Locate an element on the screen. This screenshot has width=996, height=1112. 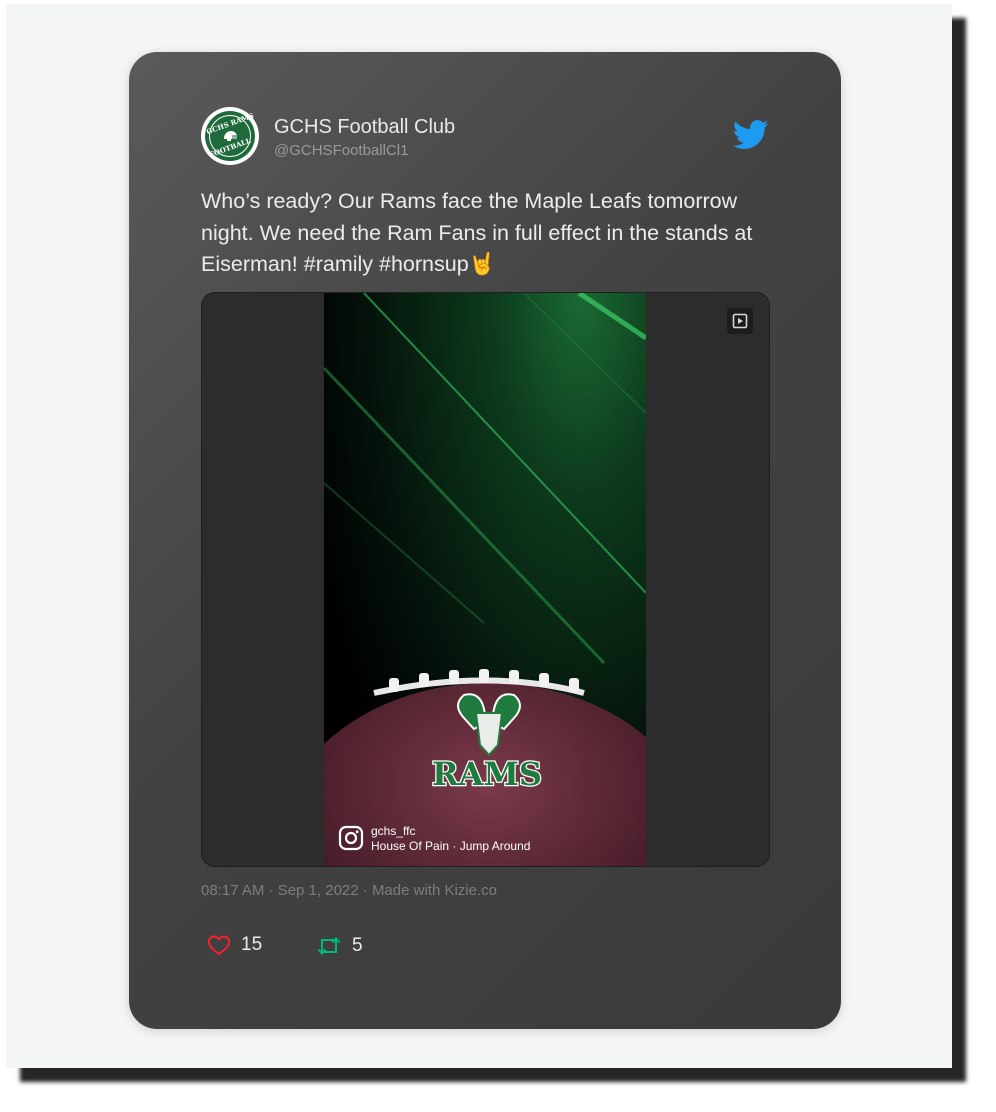
user-handle: @GCHSFootballCl1 is located at coordinates (341, 150).